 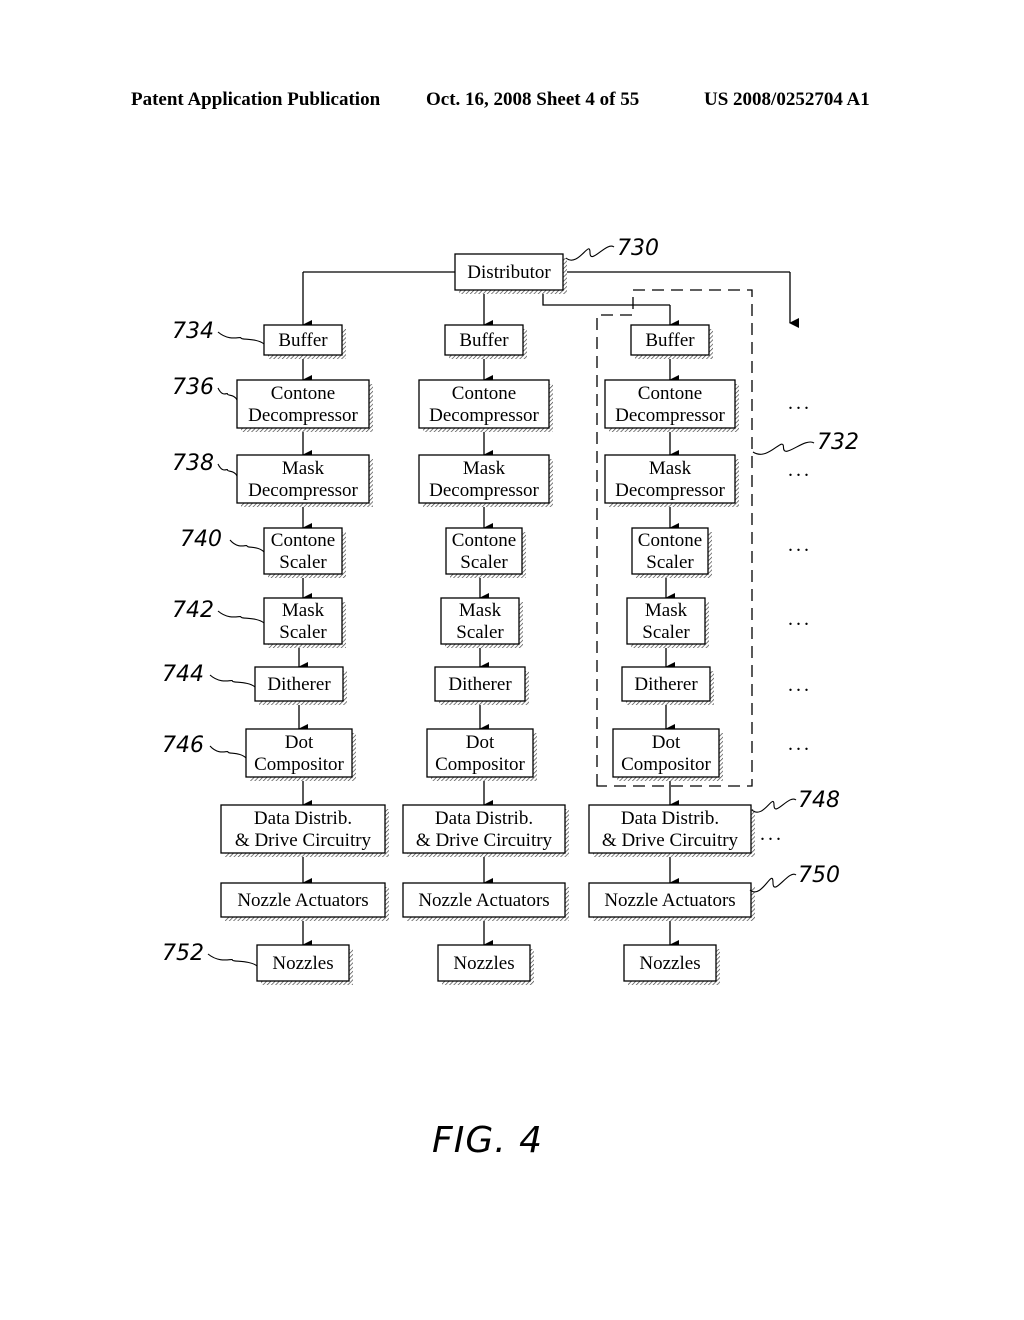 I want to click on ref-734: 734, so click(x=193, y=331).